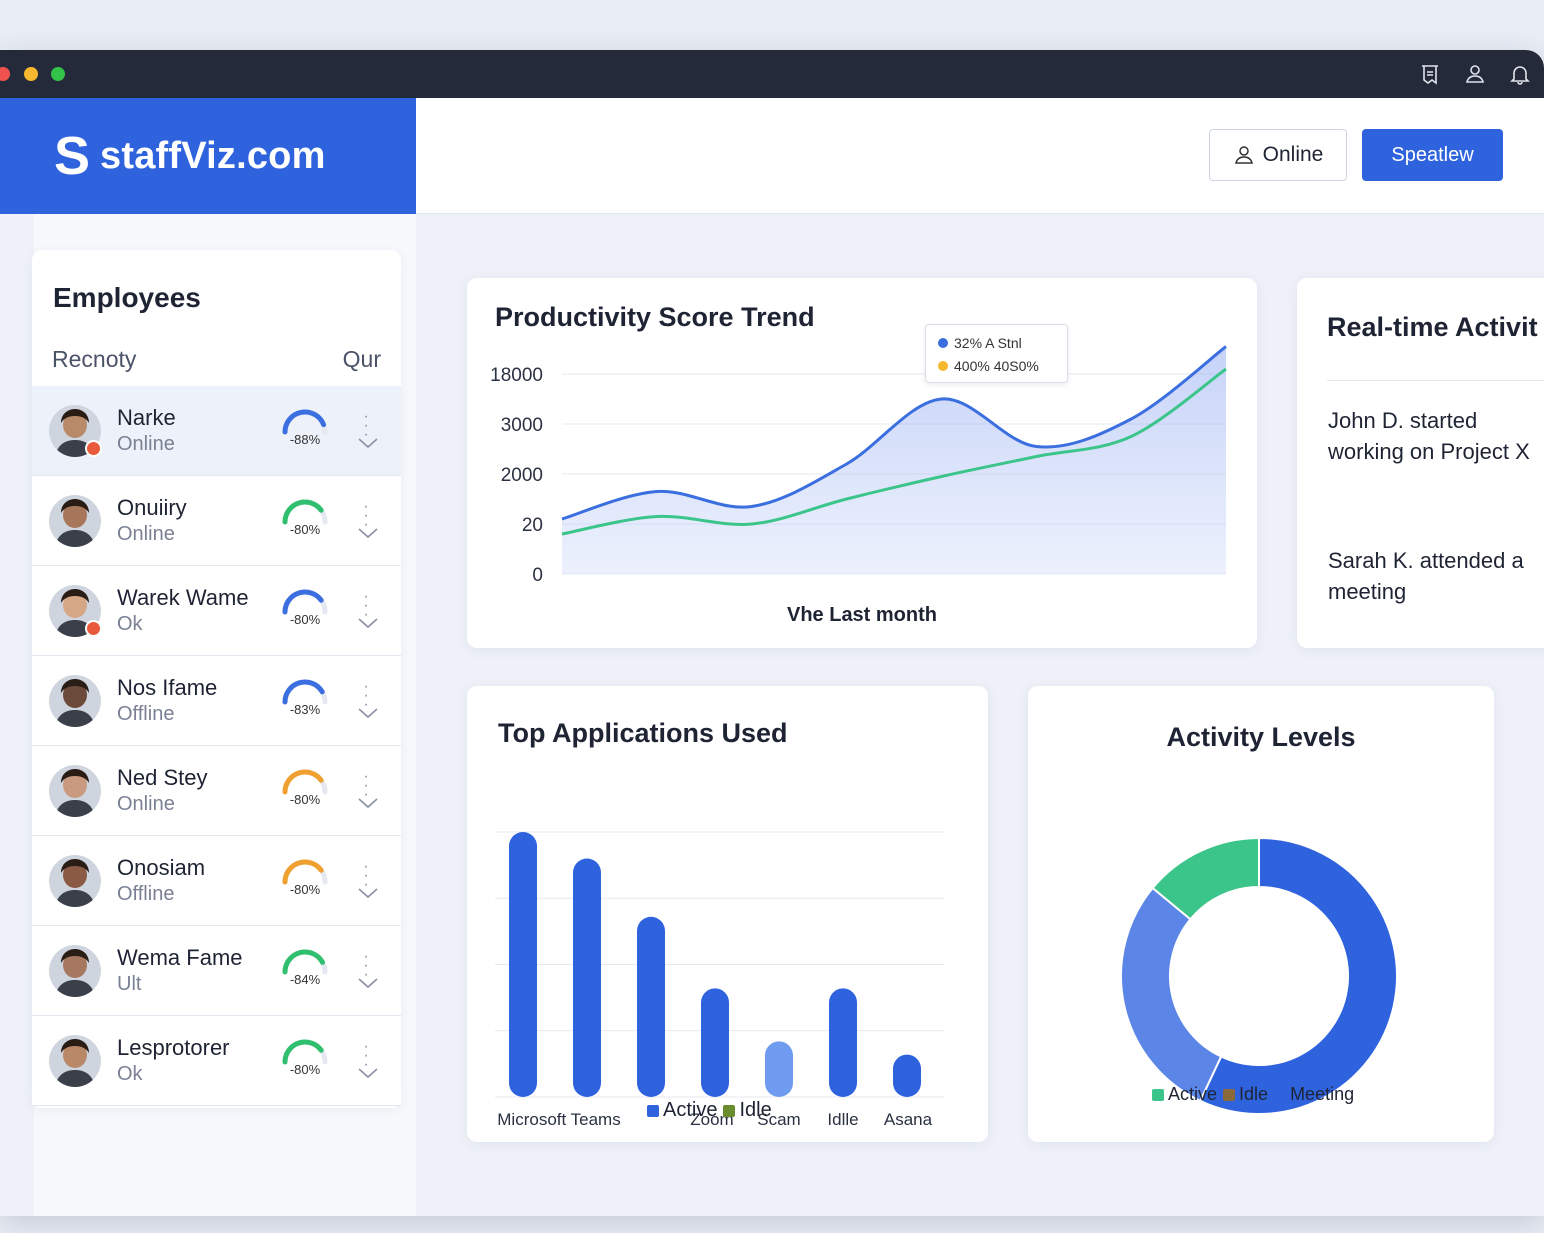  Describe the element at coordinates (213, 156) in the screenshot. I see `brand-name: staffViz.com` at that location.